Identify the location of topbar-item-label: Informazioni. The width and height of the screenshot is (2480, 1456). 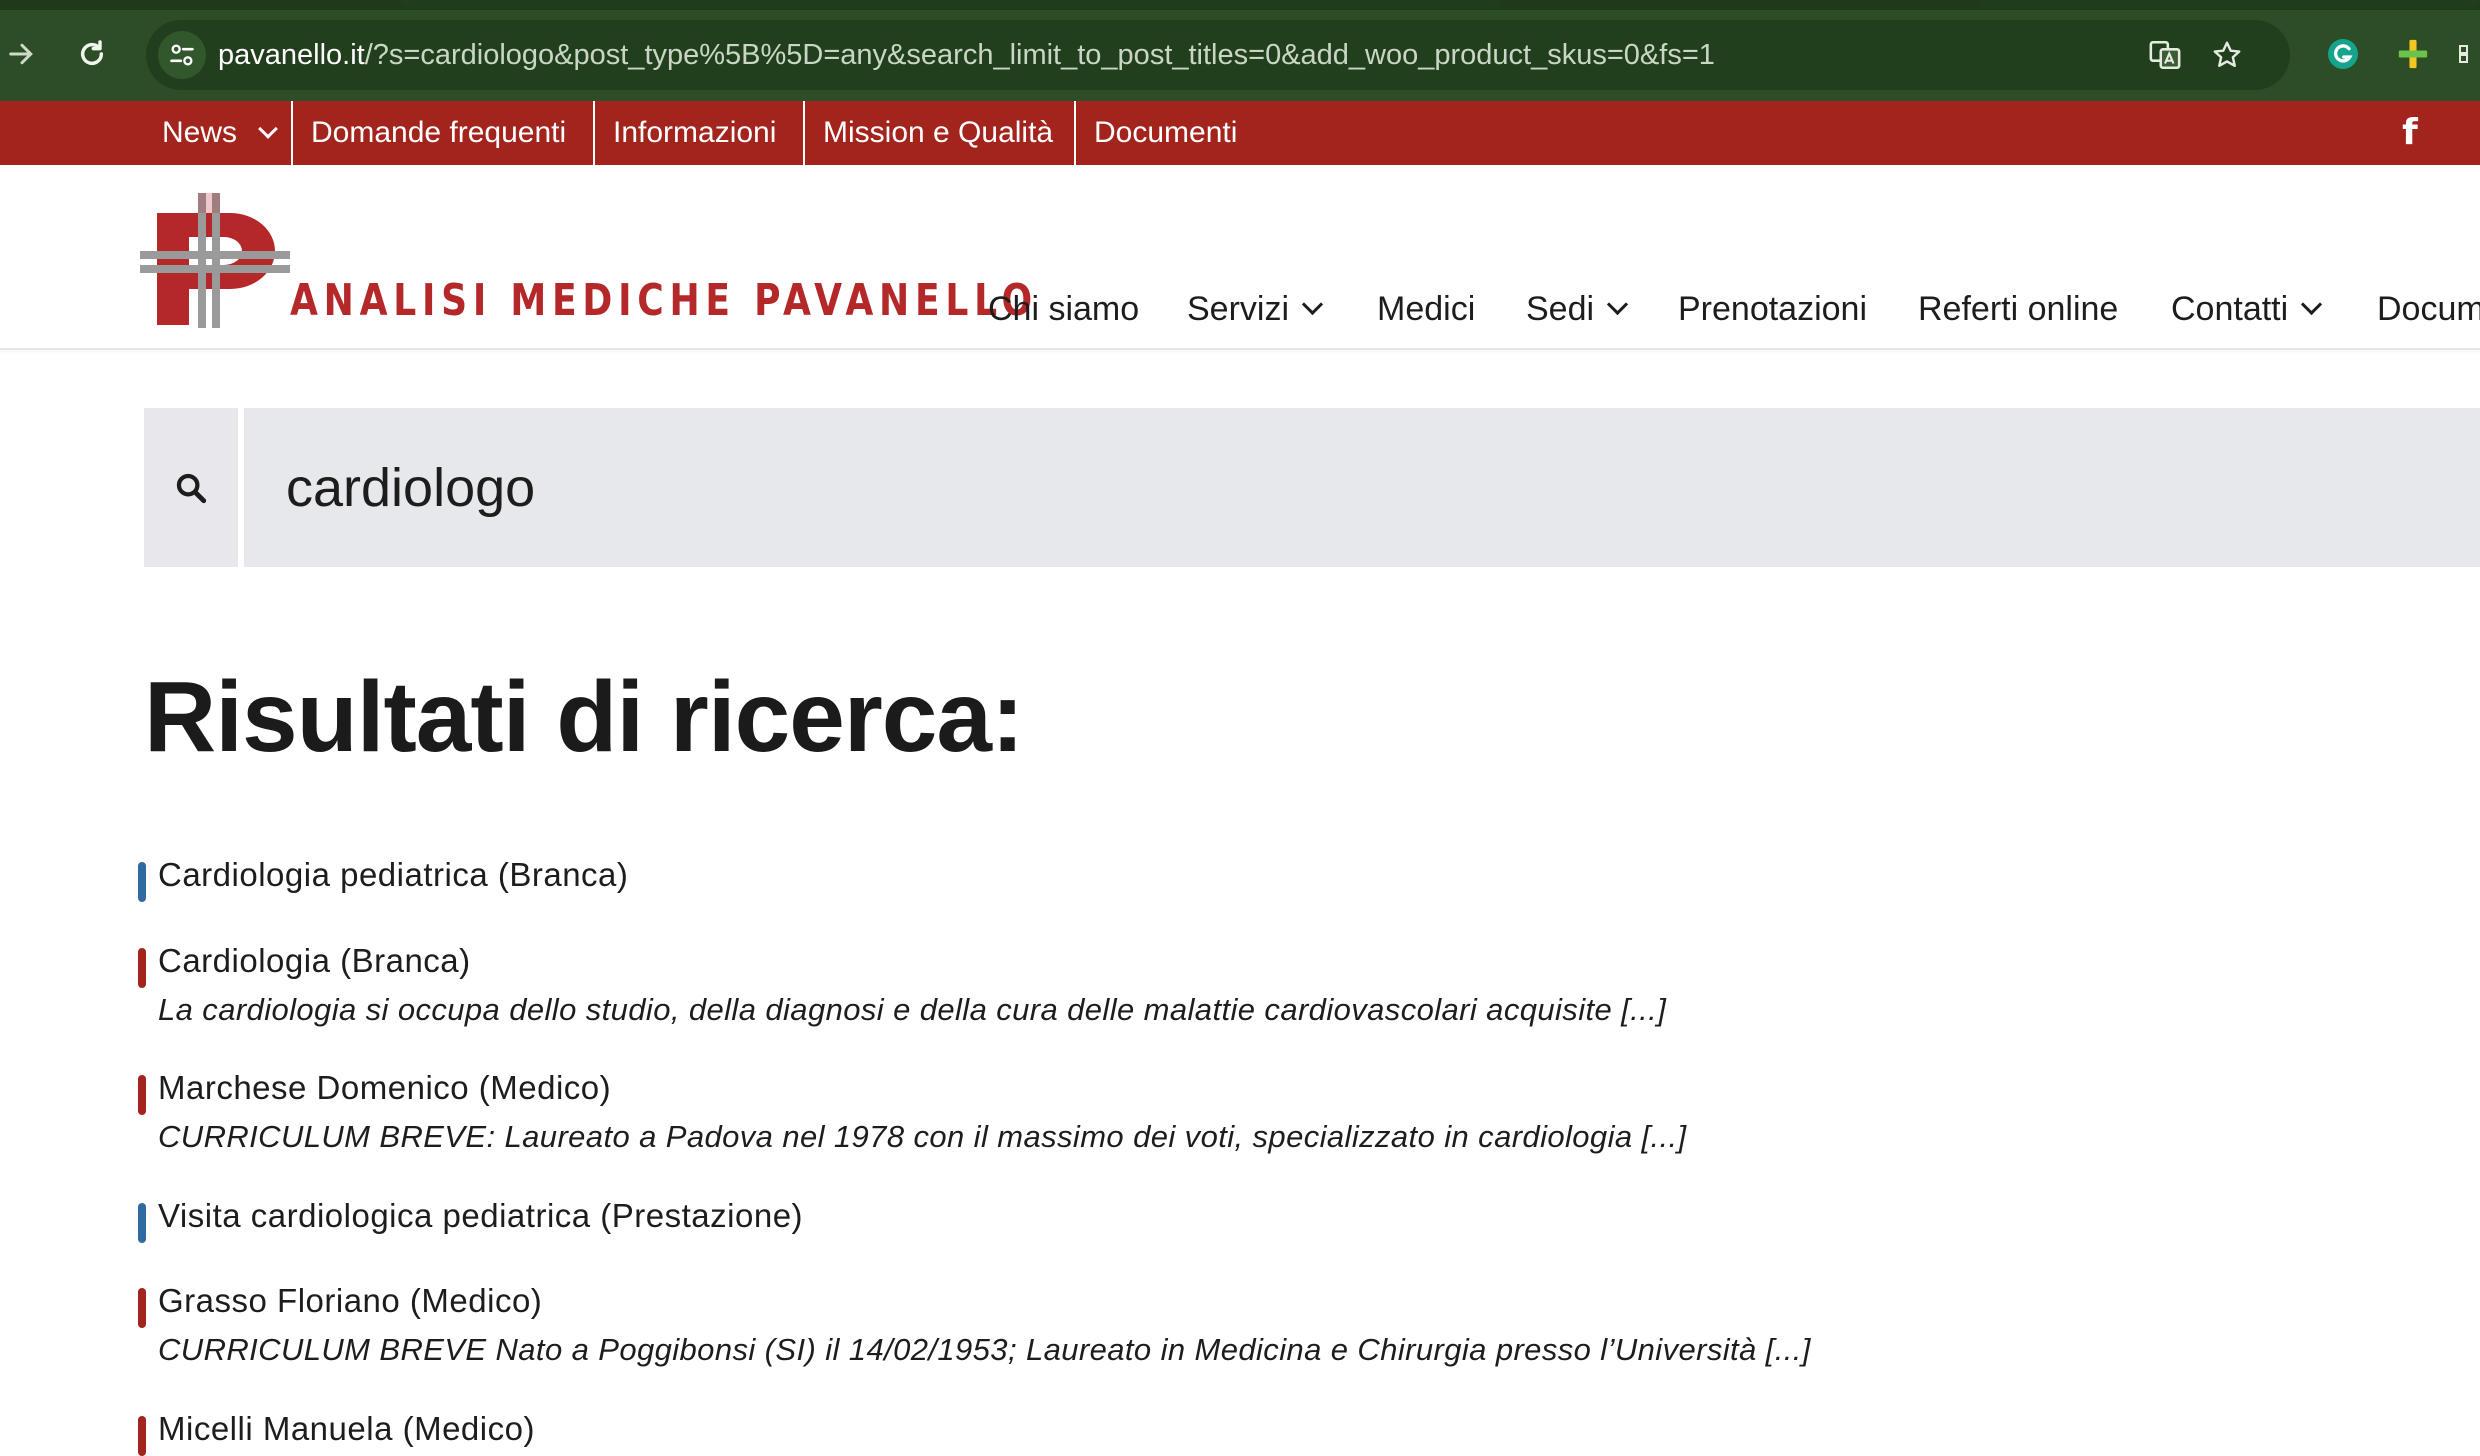
(695, 132).